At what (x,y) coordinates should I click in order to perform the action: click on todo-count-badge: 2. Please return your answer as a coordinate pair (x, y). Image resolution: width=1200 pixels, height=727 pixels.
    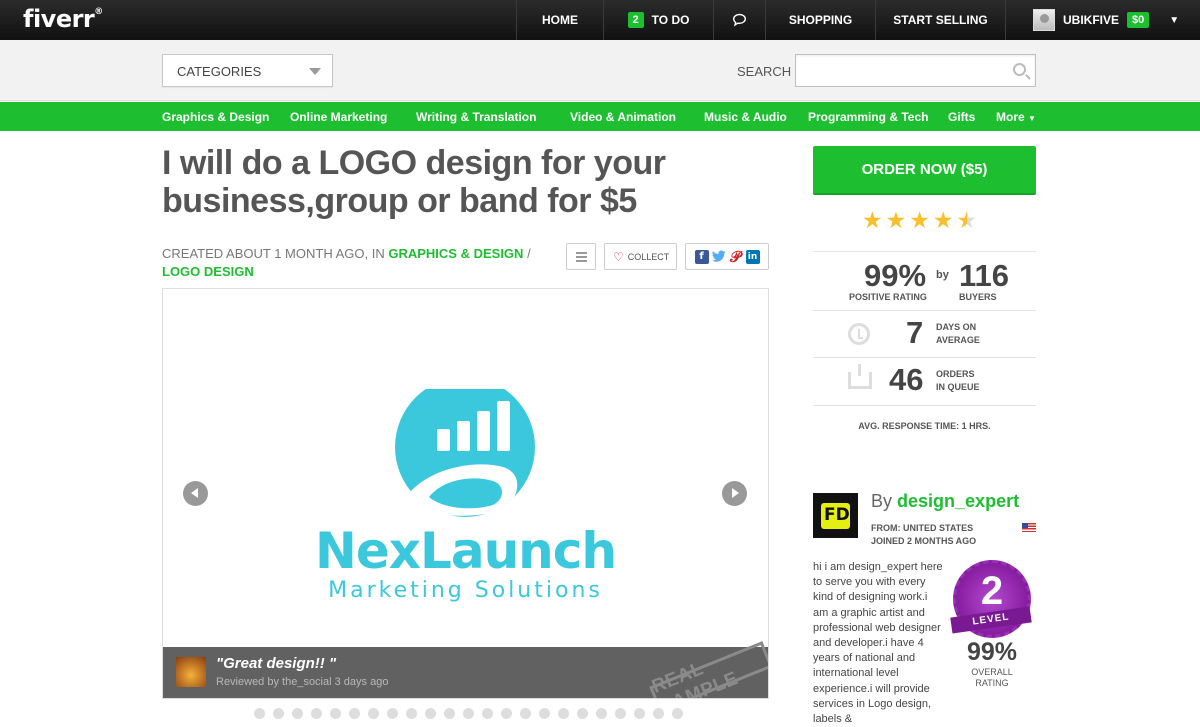
    Looking at the image, I should click on (635, 20).